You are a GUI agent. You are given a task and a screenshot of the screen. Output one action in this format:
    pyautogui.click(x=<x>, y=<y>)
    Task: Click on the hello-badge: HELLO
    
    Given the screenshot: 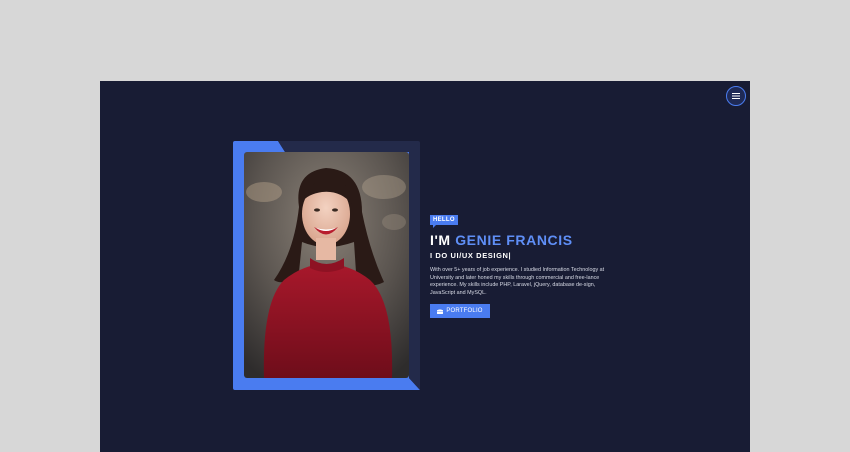 What is the action you would take?
    pyautogui.click(x=444, y=221)
    